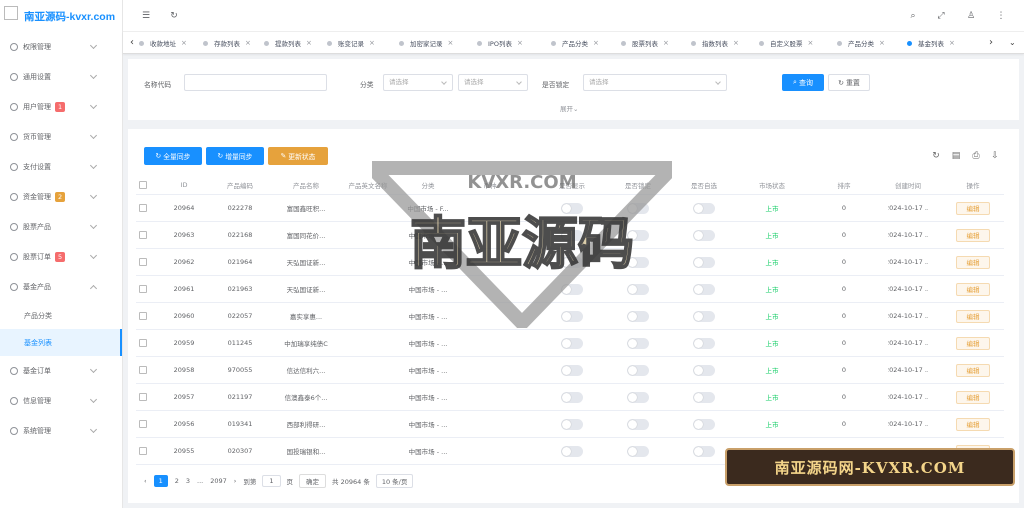 This screenshot has height=508, width=1024. What do you see at coordinates (306, 184) in the screenshot?
I see `column-header: 产品名称` at bounding box center [306, 184].